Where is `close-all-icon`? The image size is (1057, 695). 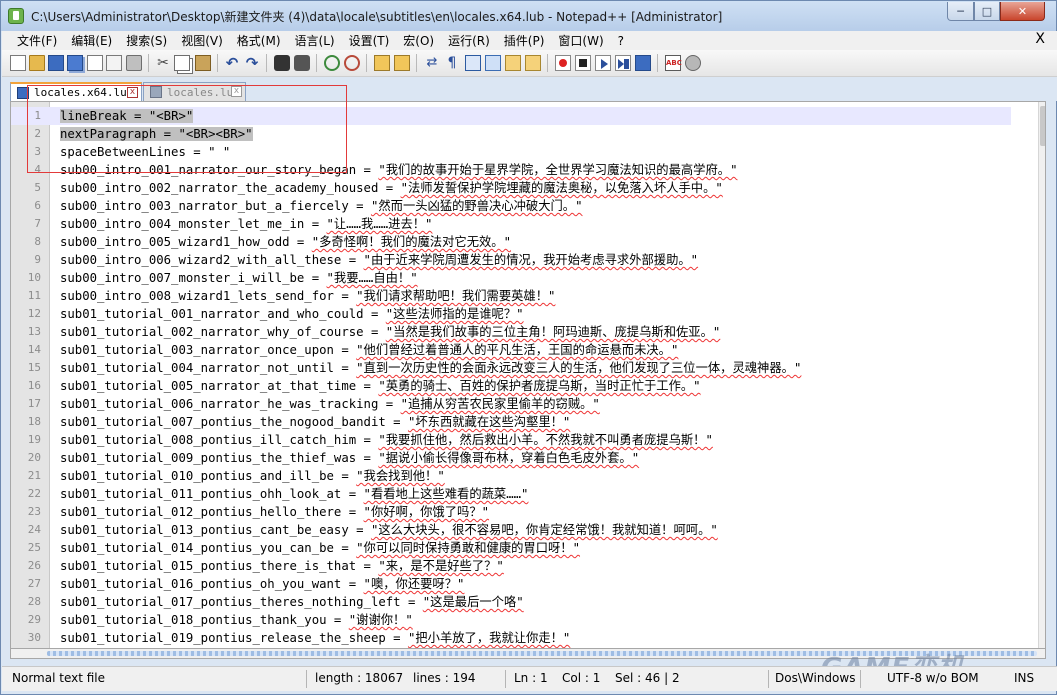 close-all-icon is located at coordinates (114, 63).